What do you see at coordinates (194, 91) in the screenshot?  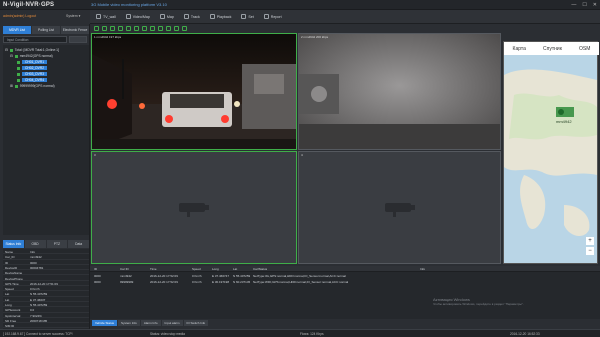 I see `video-panel-1: 1 mm4942 197 kbps` at bounding box center [194, 91].